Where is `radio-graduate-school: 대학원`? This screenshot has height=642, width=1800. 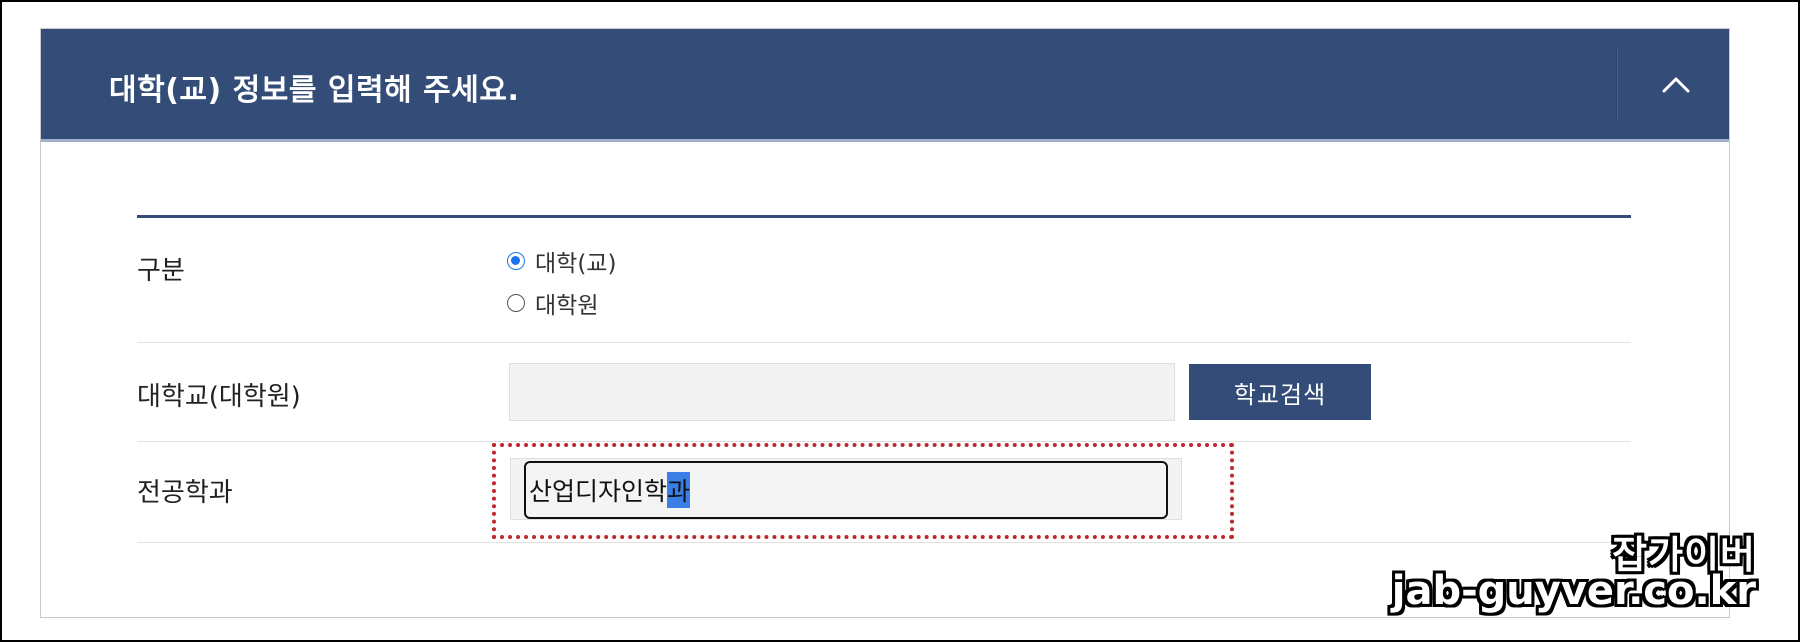
radio-graduate-school: 대학원 is located at coordinates (552, 303).